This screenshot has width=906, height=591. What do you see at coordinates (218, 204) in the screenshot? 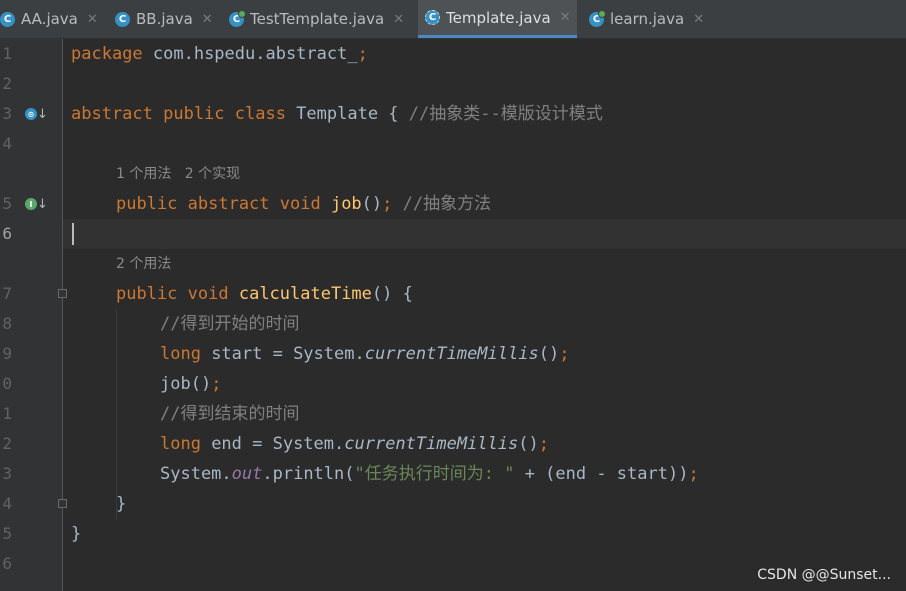
I see `keyword: public abstract void` at bounding box center [218, 204].